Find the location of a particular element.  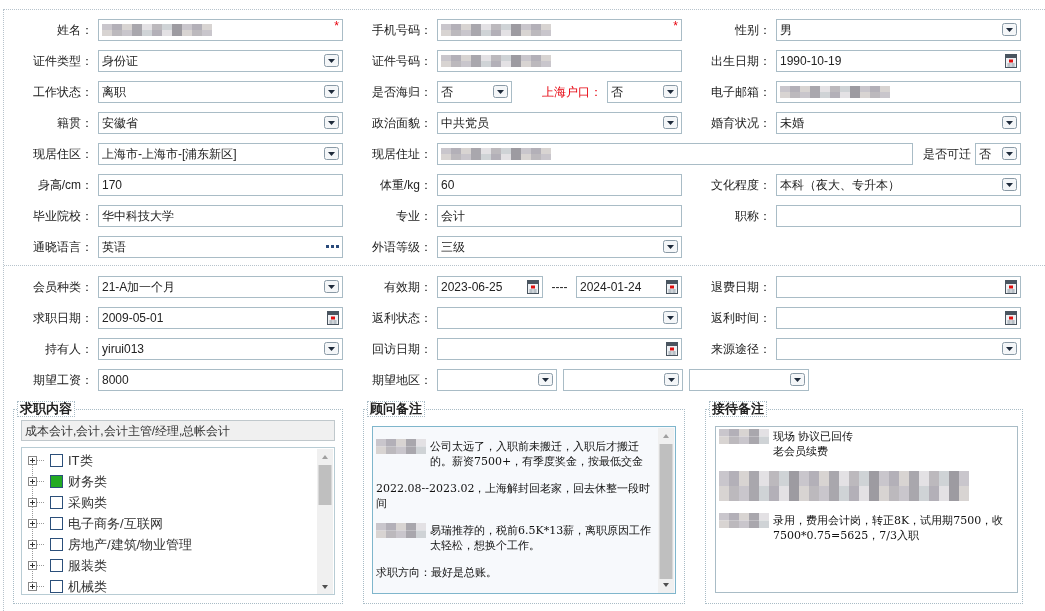

field-label: 持有人： is located at coordinates (69, 349).